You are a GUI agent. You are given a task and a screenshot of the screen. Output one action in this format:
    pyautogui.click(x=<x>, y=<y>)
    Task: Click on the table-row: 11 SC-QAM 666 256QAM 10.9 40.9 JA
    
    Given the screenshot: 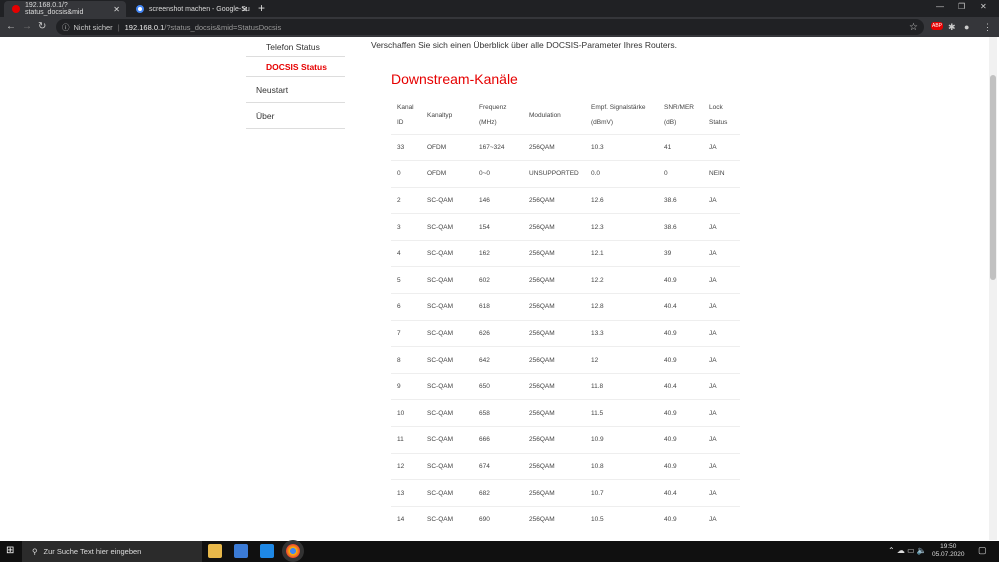 What is the action you would take?
    pyautogui.click(x=565, y=440)
    